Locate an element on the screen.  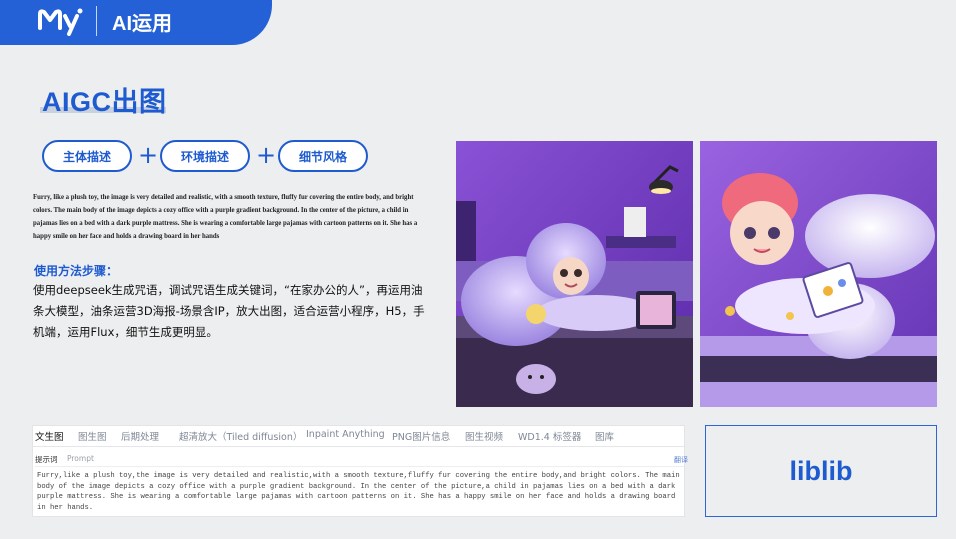
liblib-brand-box: liblib is located at coordinates (821, 471).